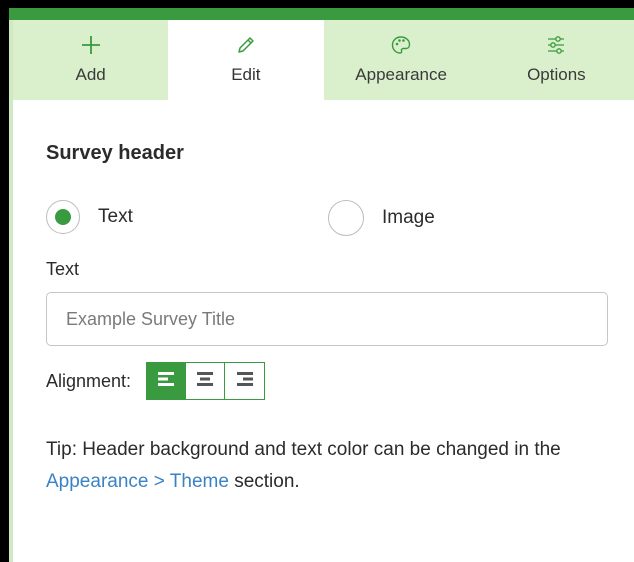 The height and width of the screenshot is (562, 634). I want to click on radio-text-circle, so click(63, 217).